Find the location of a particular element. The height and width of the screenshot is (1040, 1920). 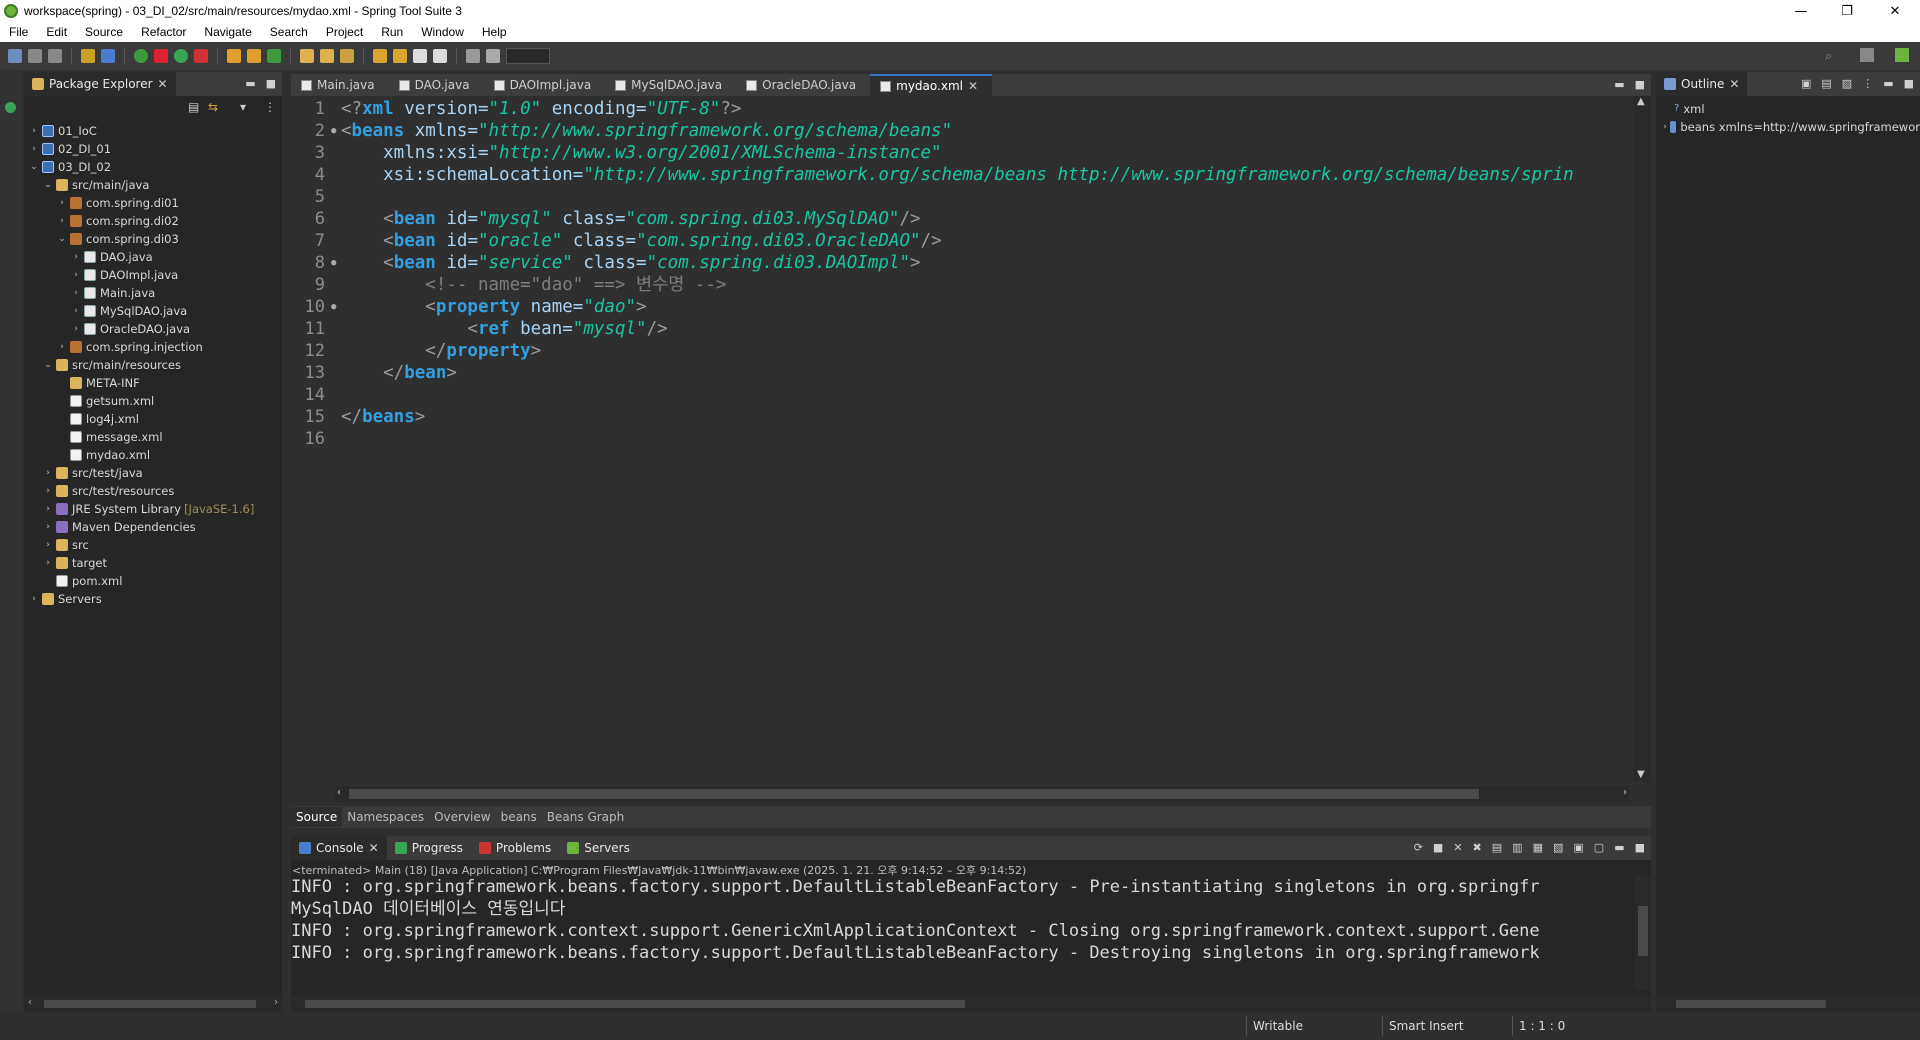

remove-launch-icon: ✕ is located at coordinates (1457, 847).